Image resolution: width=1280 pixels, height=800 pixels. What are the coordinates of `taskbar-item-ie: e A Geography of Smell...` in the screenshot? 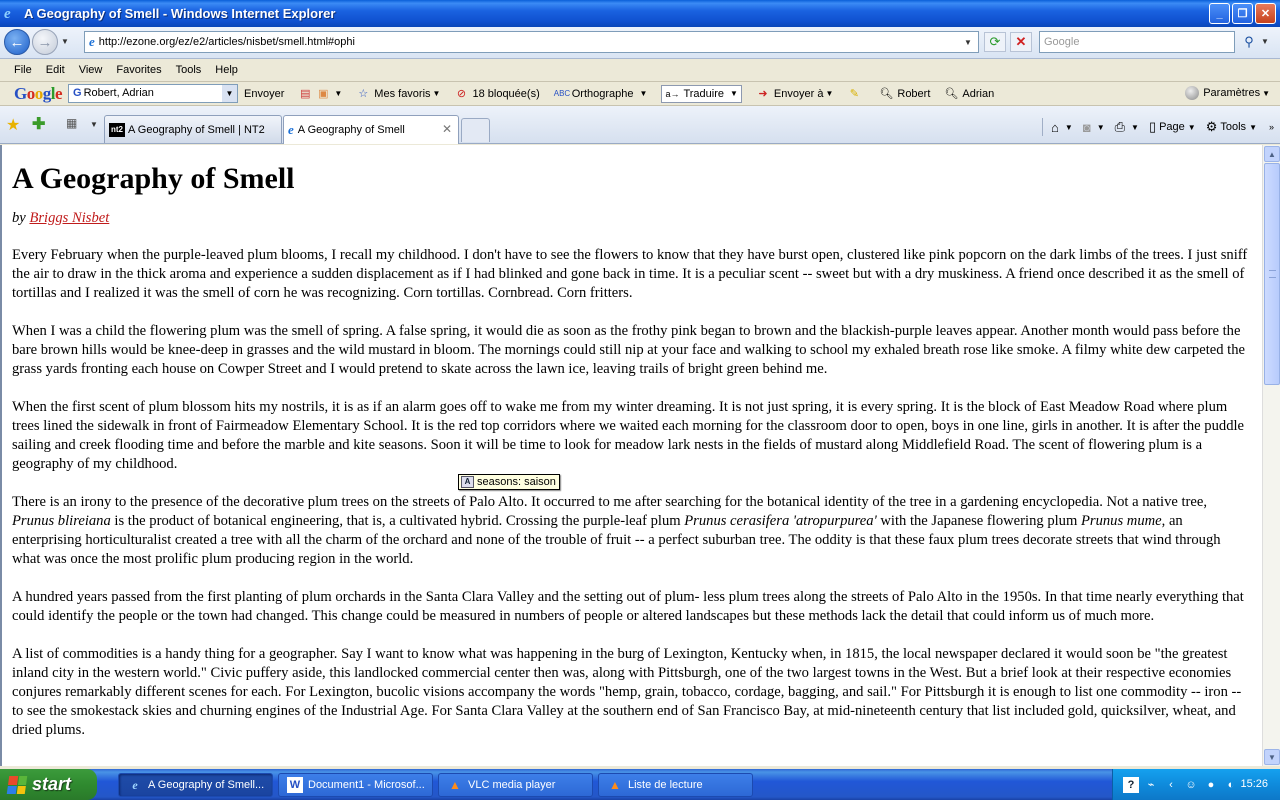 It's located at (195, 785).